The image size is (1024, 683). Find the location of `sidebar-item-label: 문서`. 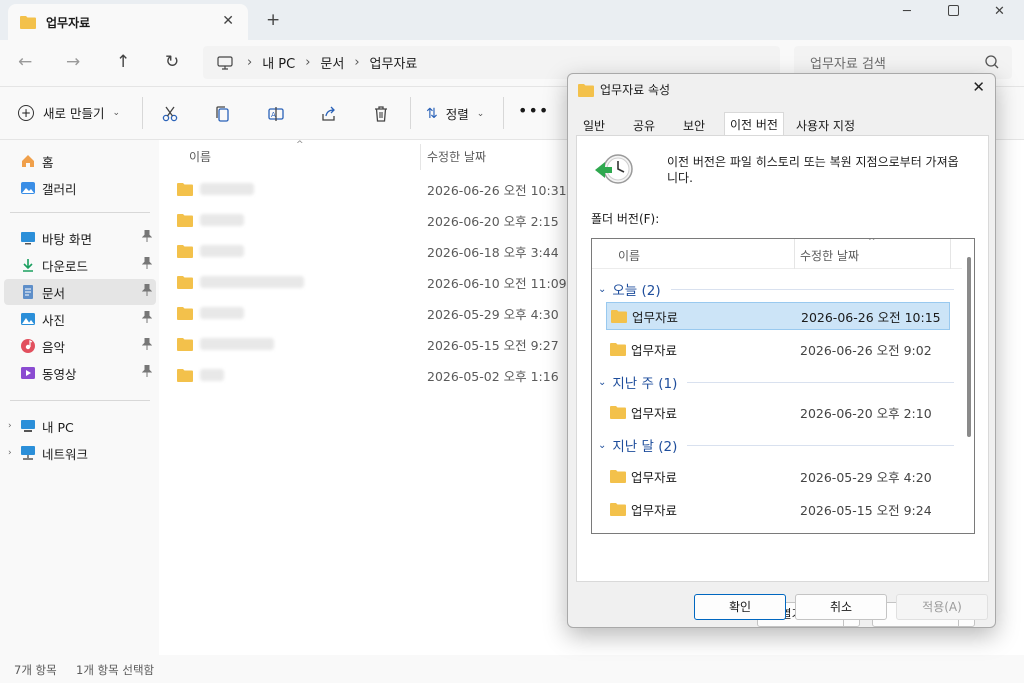

sidebar-item-label: 문서 is located at coordinates (54, 293).